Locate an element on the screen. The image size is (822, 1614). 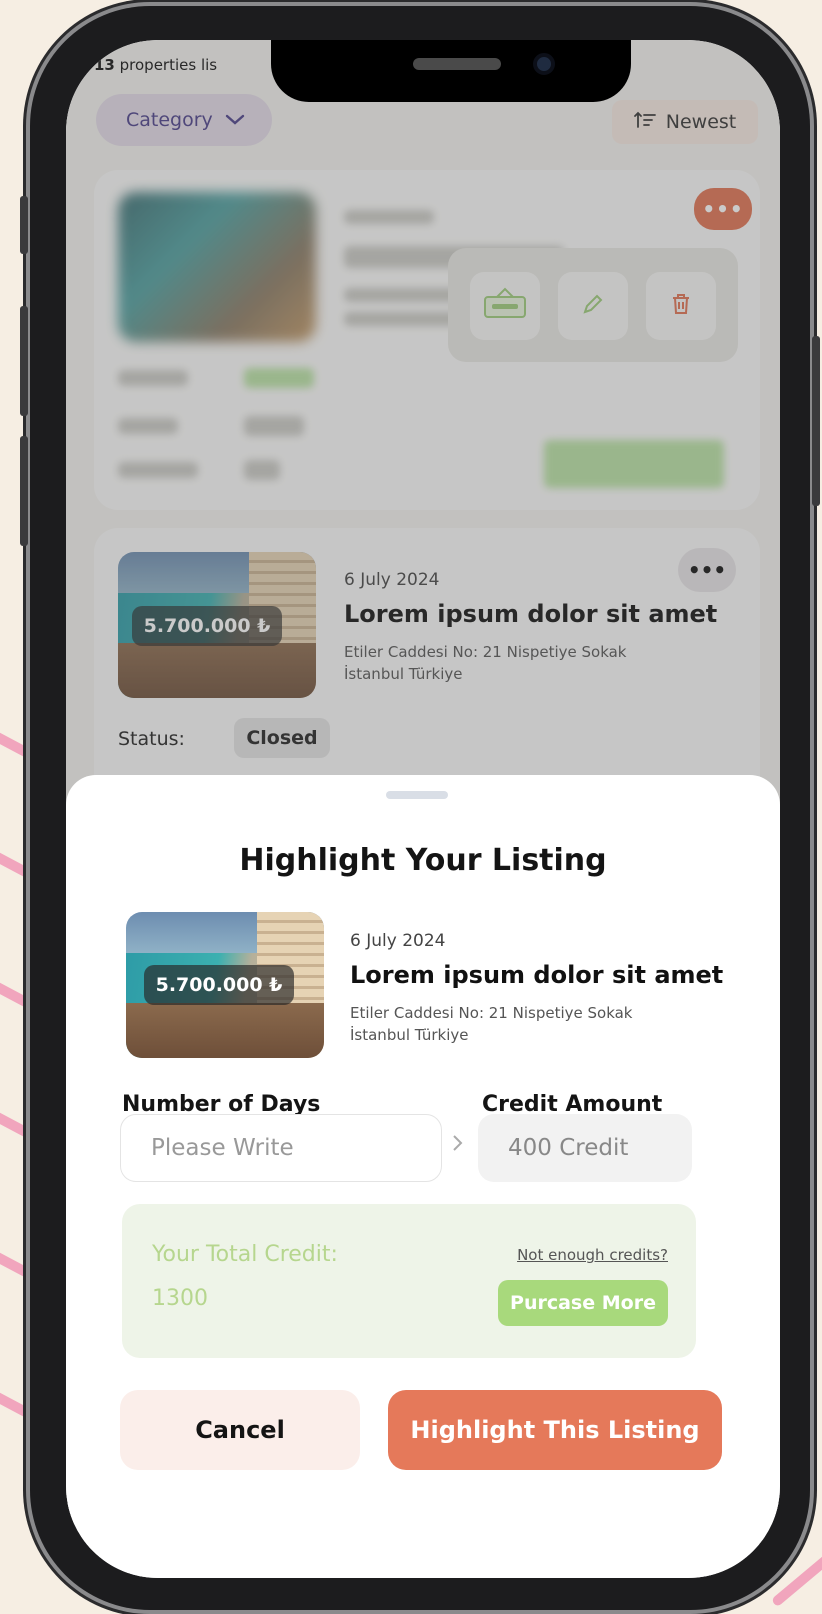
front-camera is located at coordinates (544, 64).